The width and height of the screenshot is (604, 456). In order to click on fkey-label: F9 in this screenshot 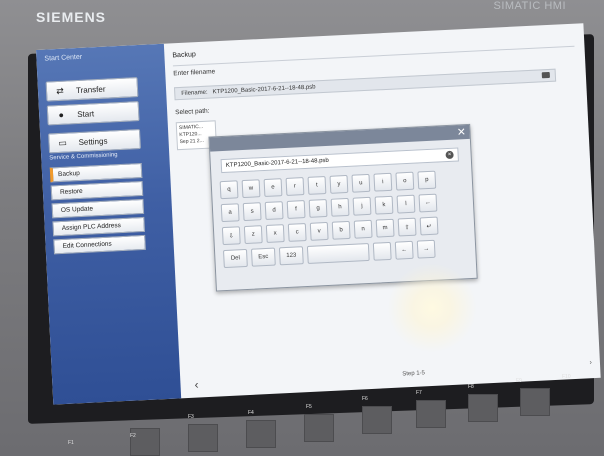, I will do `click(519, 381)`.